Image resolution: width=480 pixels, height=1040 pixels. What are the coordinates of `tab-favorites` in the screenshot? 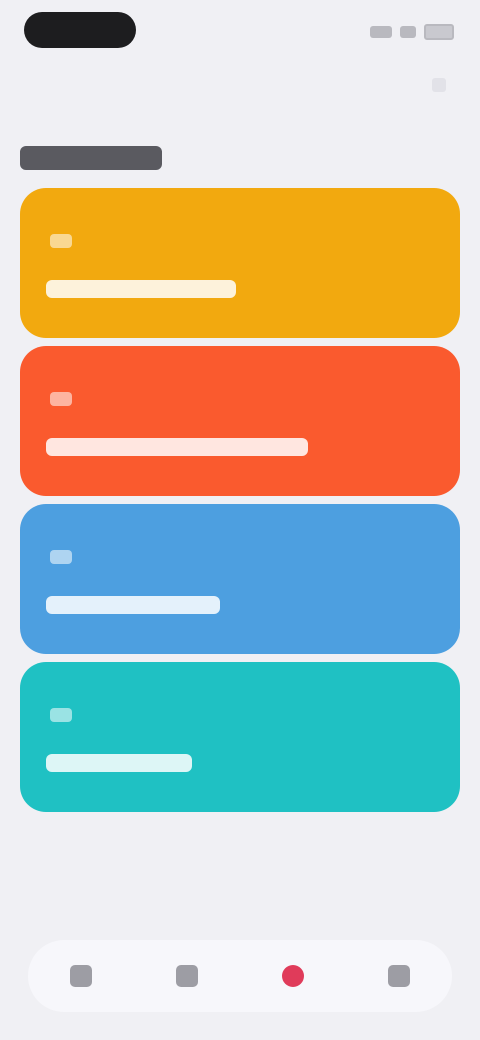 It's located at (293, 976).